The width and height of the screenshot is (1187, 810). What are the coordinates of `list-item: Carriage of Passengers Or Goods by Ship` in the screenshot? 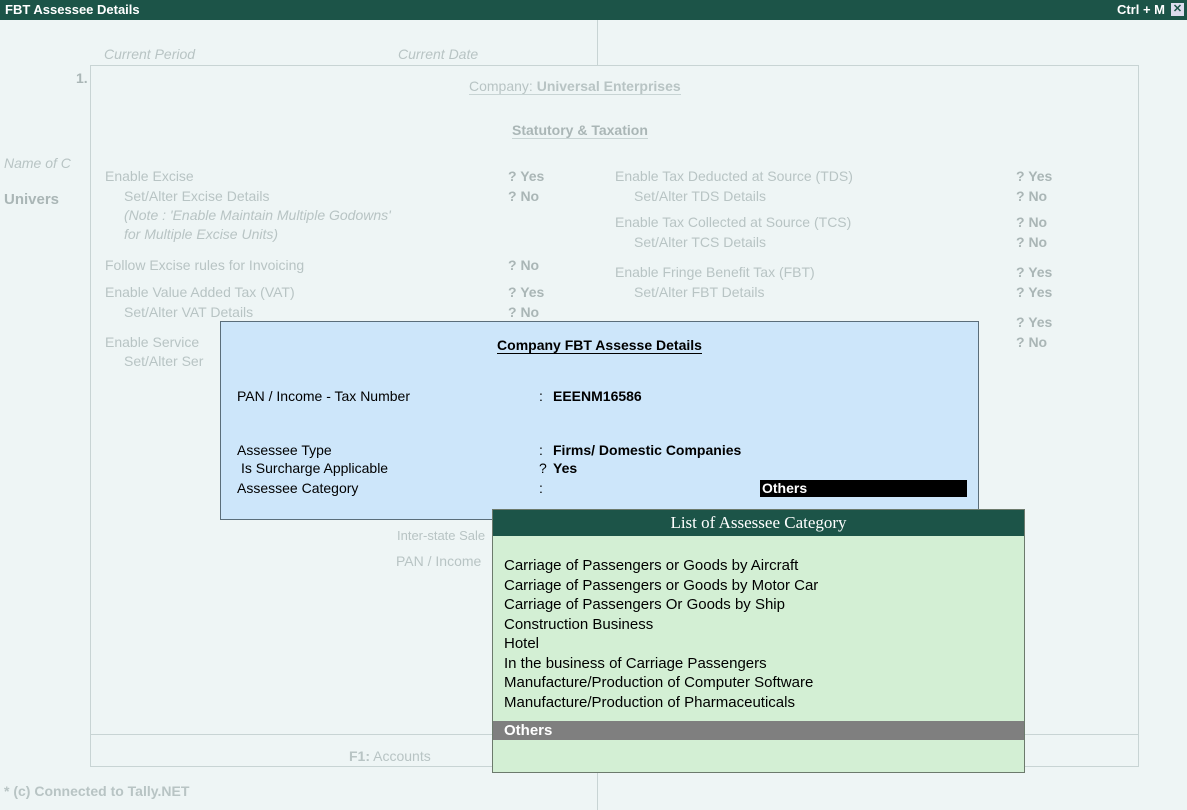 It's located at (644, 604).